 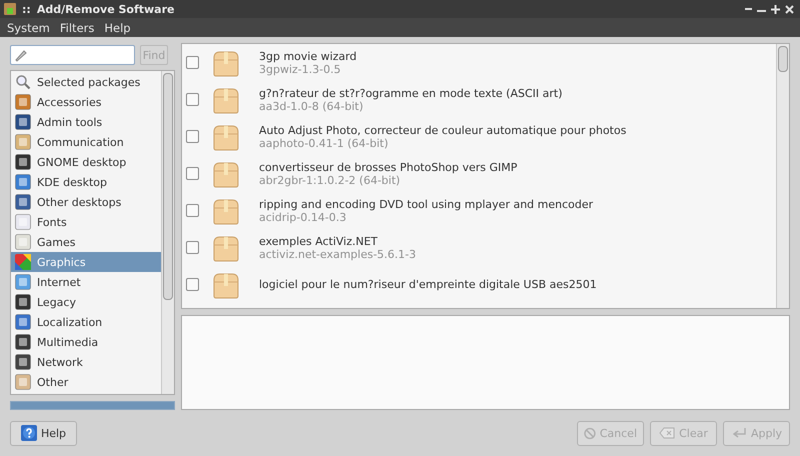 I want to click on search-field, so click(x=72, y=55).